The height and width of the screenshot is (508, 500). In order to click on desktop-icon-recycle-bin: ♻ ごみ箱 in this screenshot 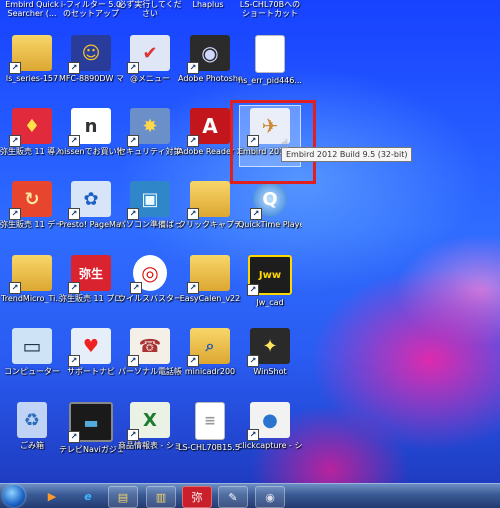, I will do `click(32, 430)`.